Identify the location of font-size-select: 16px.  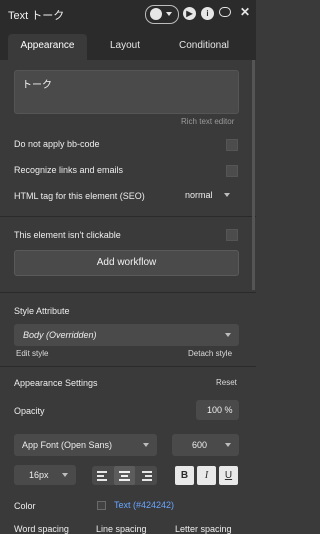
(45, 475).